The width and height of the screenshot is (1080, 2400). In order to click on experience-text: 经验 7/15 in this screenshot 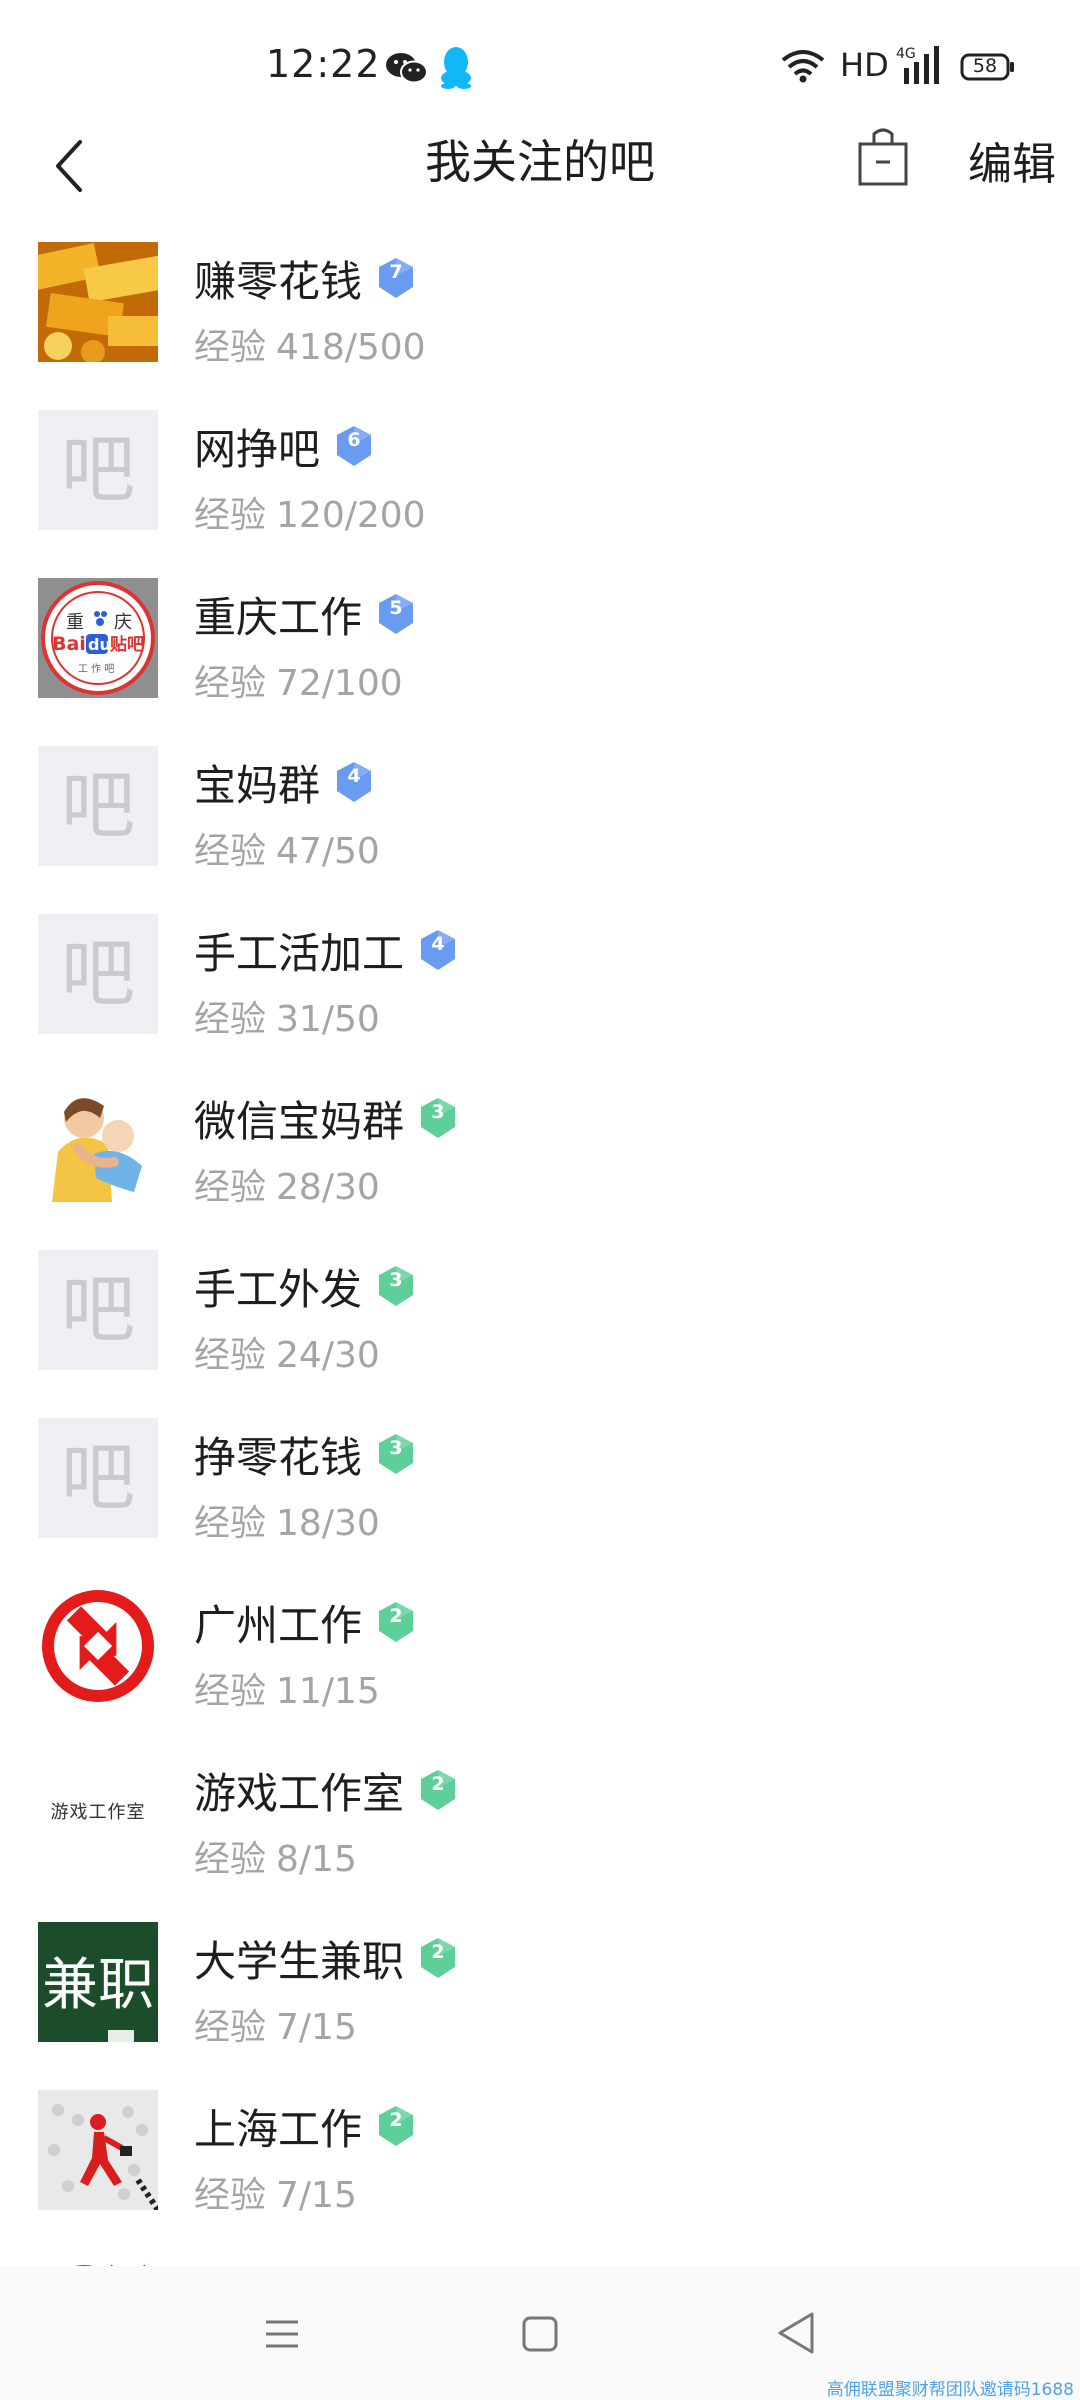, I will do `click(280, 2192)`.